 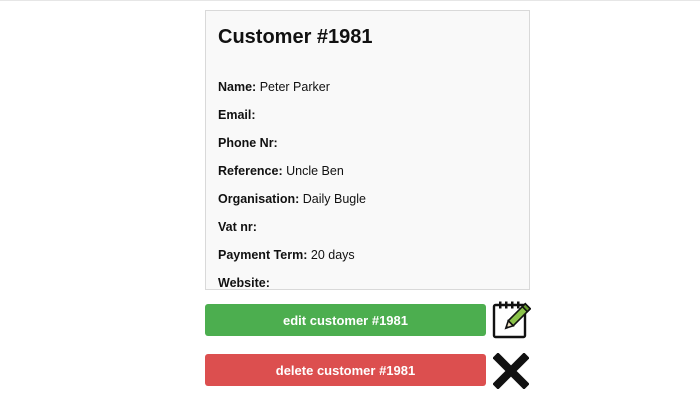 I want to click on field-value: Peter Parker, so click(x=294, y=87).